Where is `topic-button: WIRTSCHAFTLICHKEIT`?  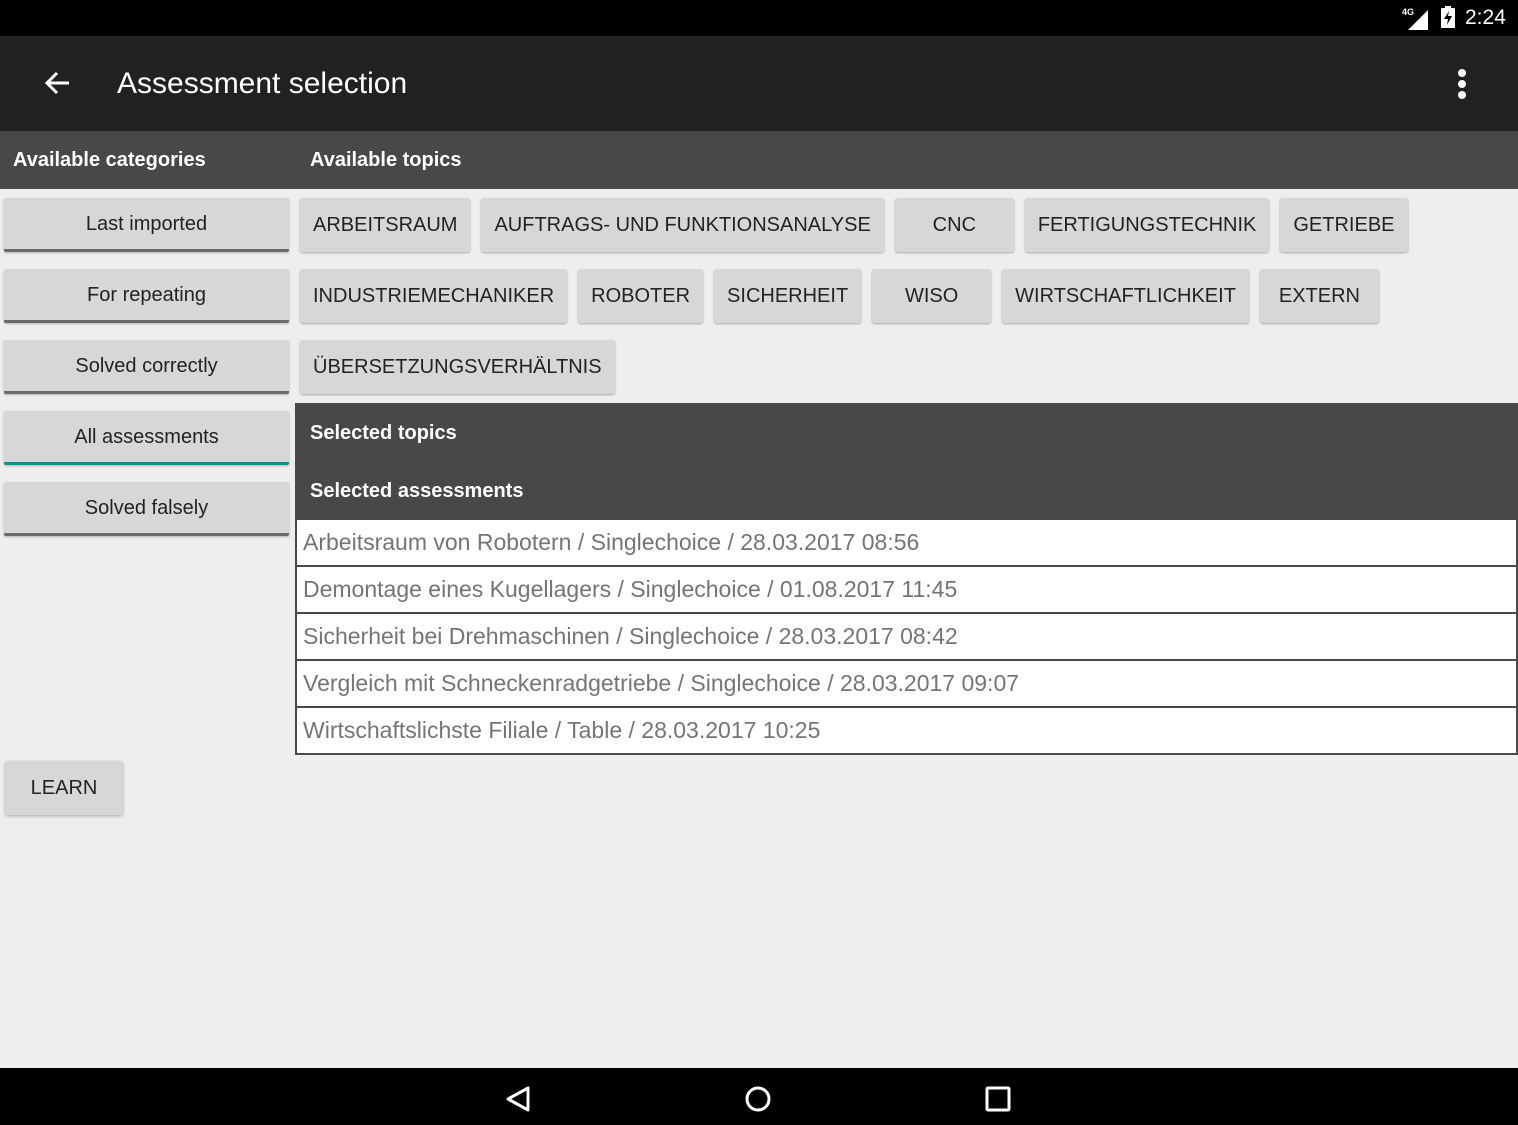
topic-button: WIRTSCHAFTLICHKEIT is located at coordinates (1125, 296).